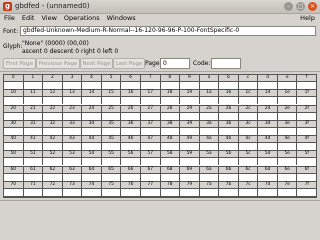 This screenshot has width=320, height=240. I want to click on page-input: 0, so click(175, 63).